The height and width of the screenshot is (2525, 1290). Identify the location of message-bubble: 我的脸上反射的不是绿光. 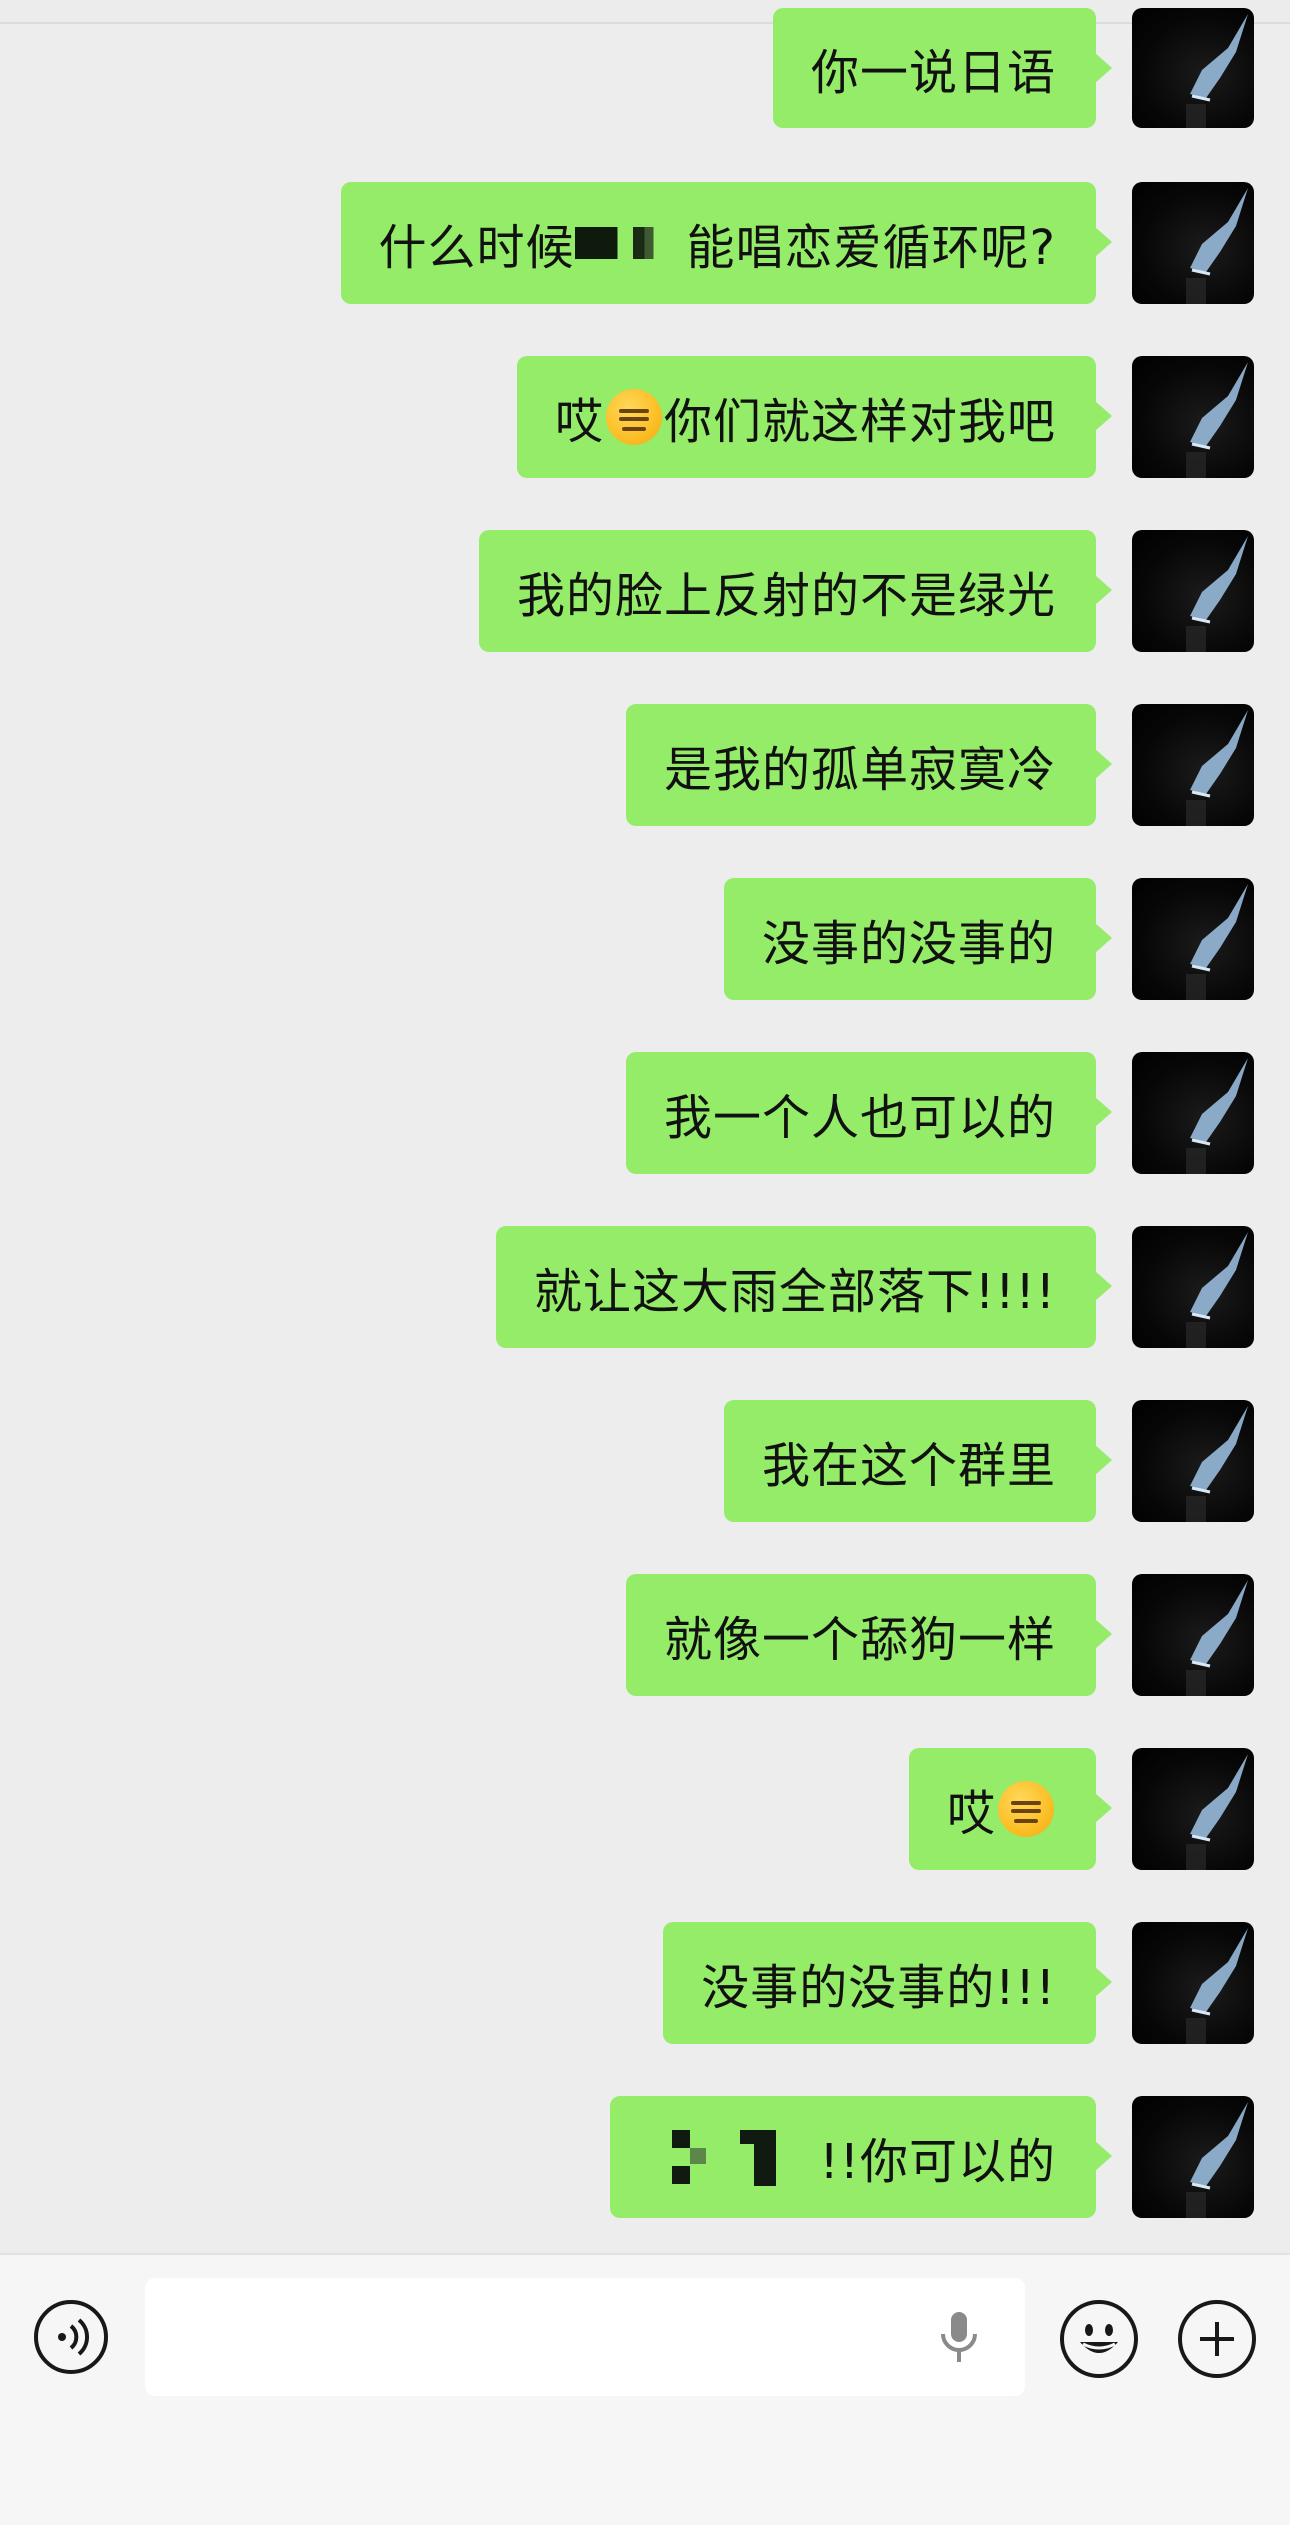
(795, 591).